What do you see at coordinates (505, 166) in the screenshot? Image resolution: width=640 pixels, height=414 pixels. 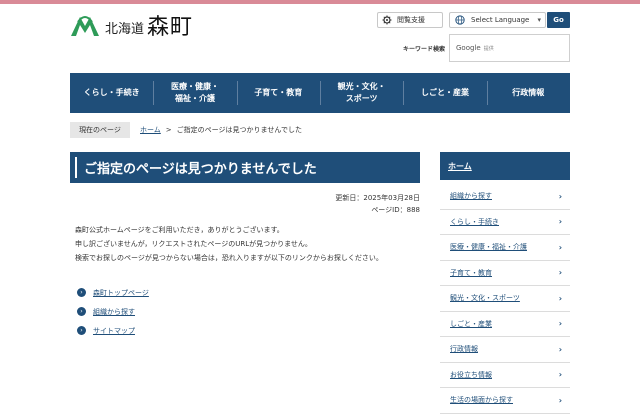 I see `sidebar-heading: ホーム` at bounding box center [505, 166].